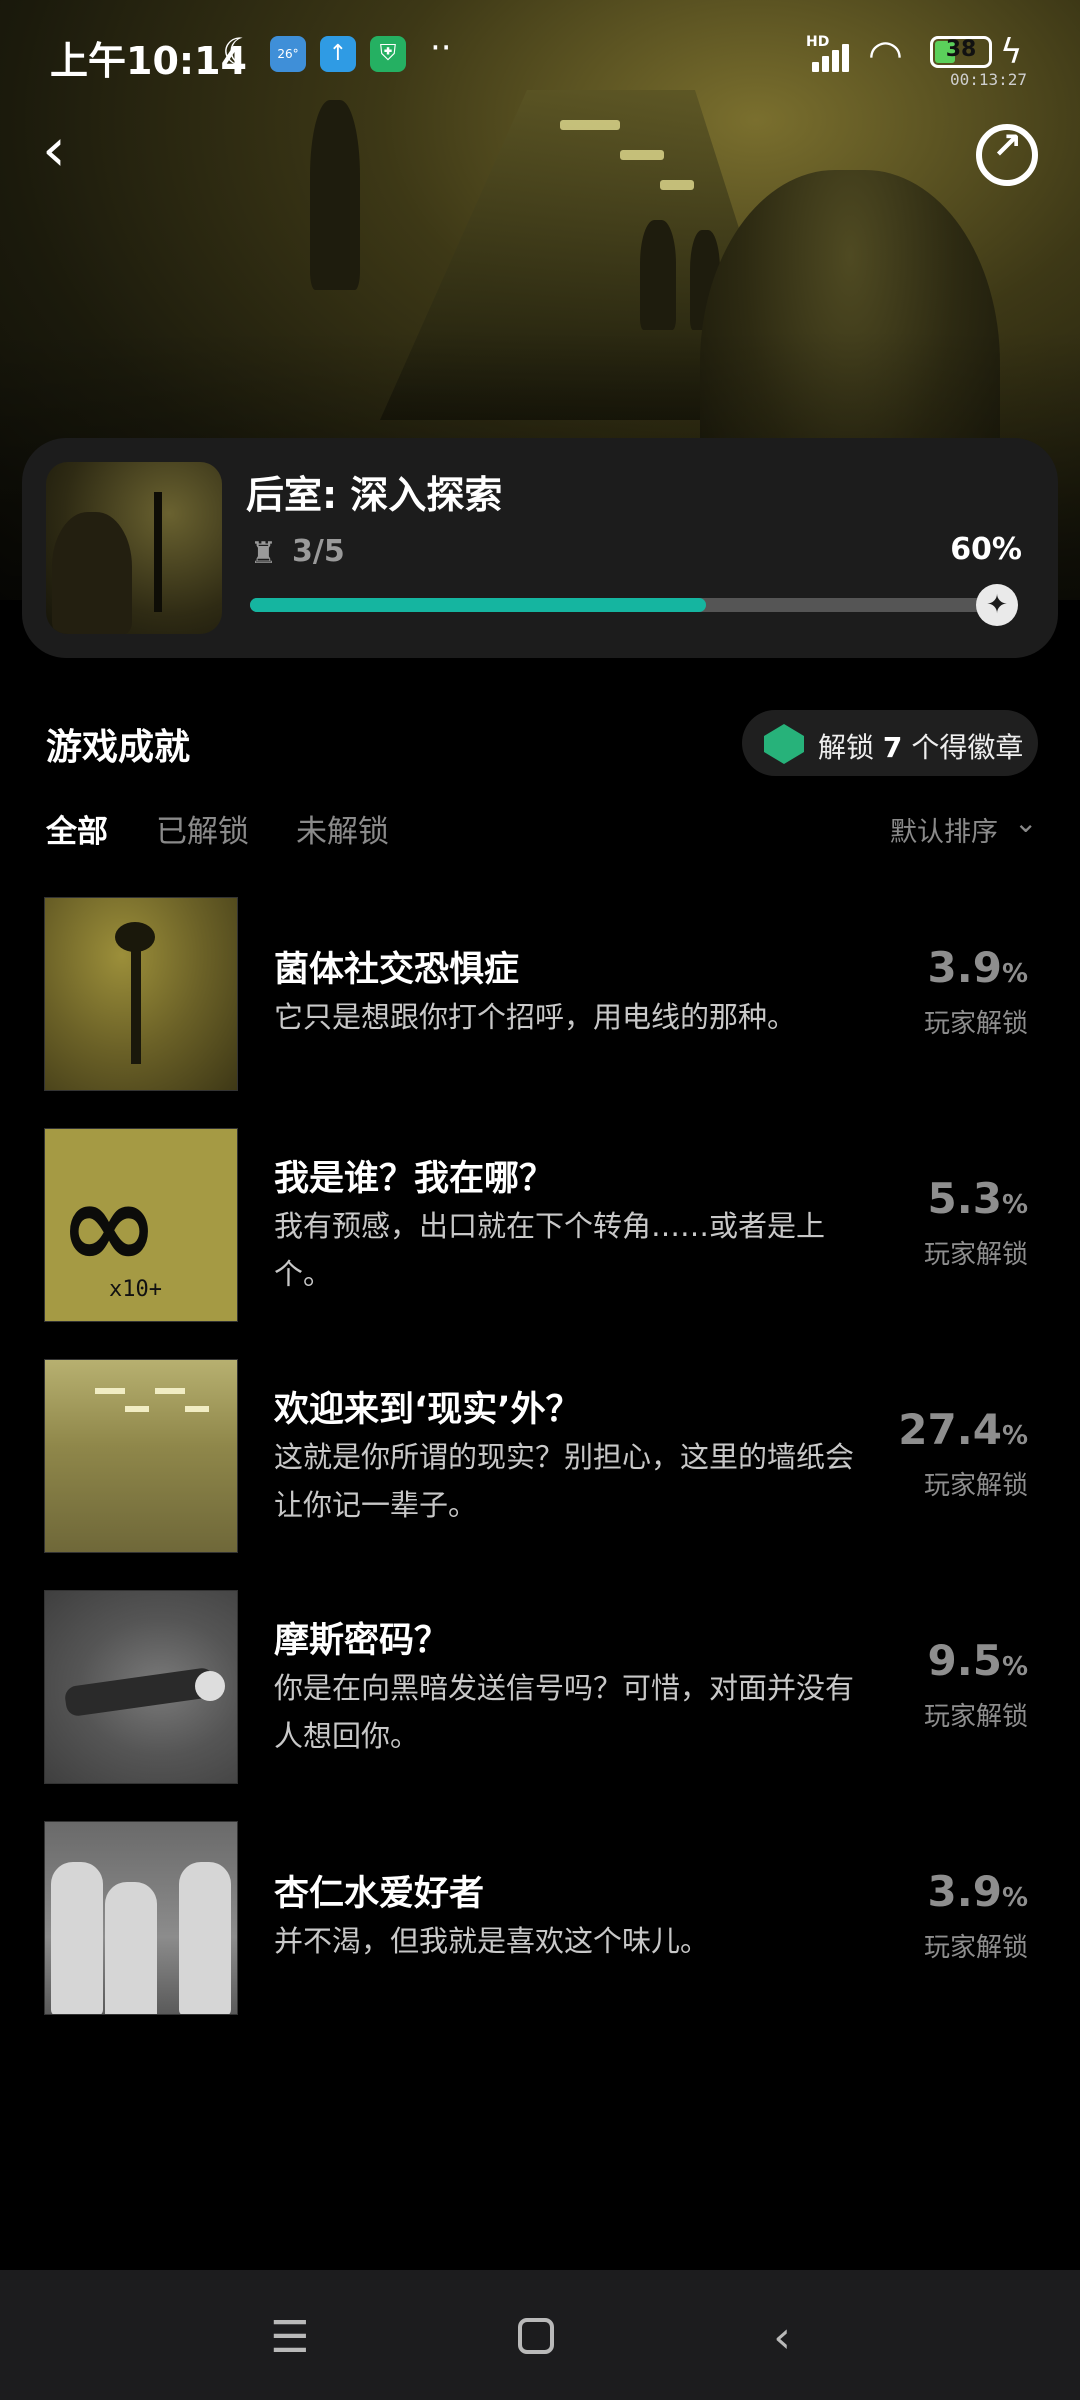 This screenshot has height=2400, width=1080. I want to click on shield-app-icon: ⛨, so click(388, 54).